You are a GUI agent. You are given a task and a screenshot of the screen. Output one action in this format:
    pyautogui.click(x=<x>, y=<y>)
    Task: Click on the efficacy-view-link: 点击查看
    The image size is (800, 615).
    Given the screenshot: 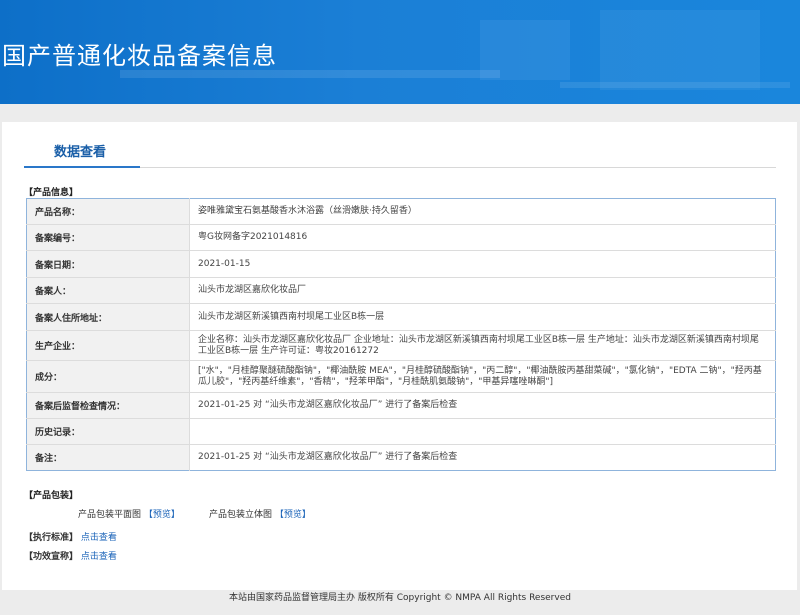 What is the action you would take?
    pyautogui.click(x=99, y=557)
    